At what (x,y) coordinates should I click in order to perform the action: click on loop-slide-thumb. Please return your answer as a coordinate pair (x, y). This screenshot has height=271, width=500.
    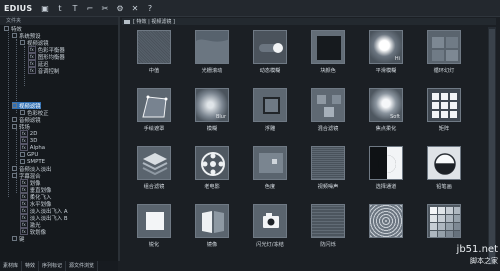
    Looking at the image, I should click on (444, 47).